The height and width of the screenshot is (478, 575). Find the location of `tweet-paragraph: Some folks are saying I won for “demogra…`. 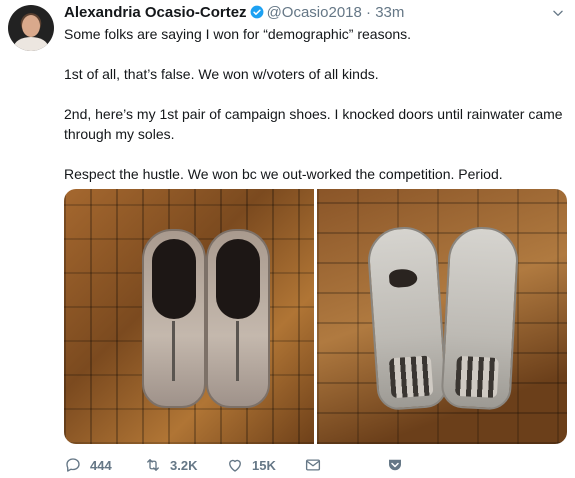

tweet-paragraph: Some folks are saying I won for “demogra… is located at coordinates (238, 34).